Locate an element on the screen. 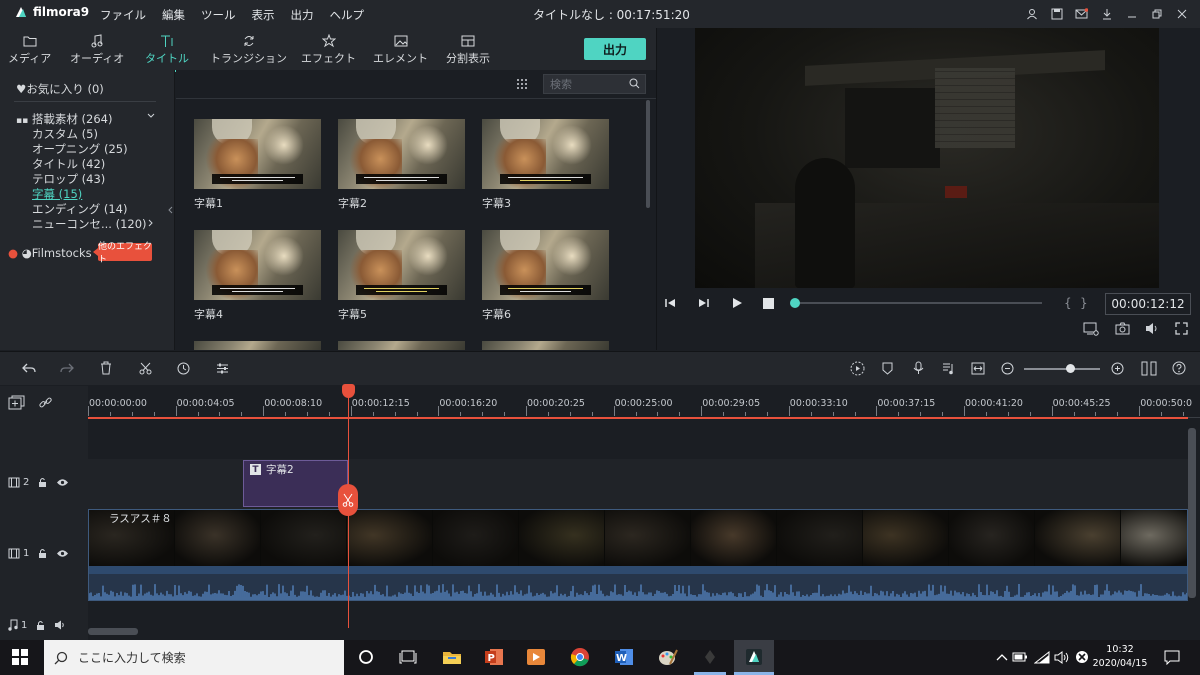 The width and height of the screenshot is (1200, 675). tab-split-screen: 分割表示 is located at coordinates (468, 49).